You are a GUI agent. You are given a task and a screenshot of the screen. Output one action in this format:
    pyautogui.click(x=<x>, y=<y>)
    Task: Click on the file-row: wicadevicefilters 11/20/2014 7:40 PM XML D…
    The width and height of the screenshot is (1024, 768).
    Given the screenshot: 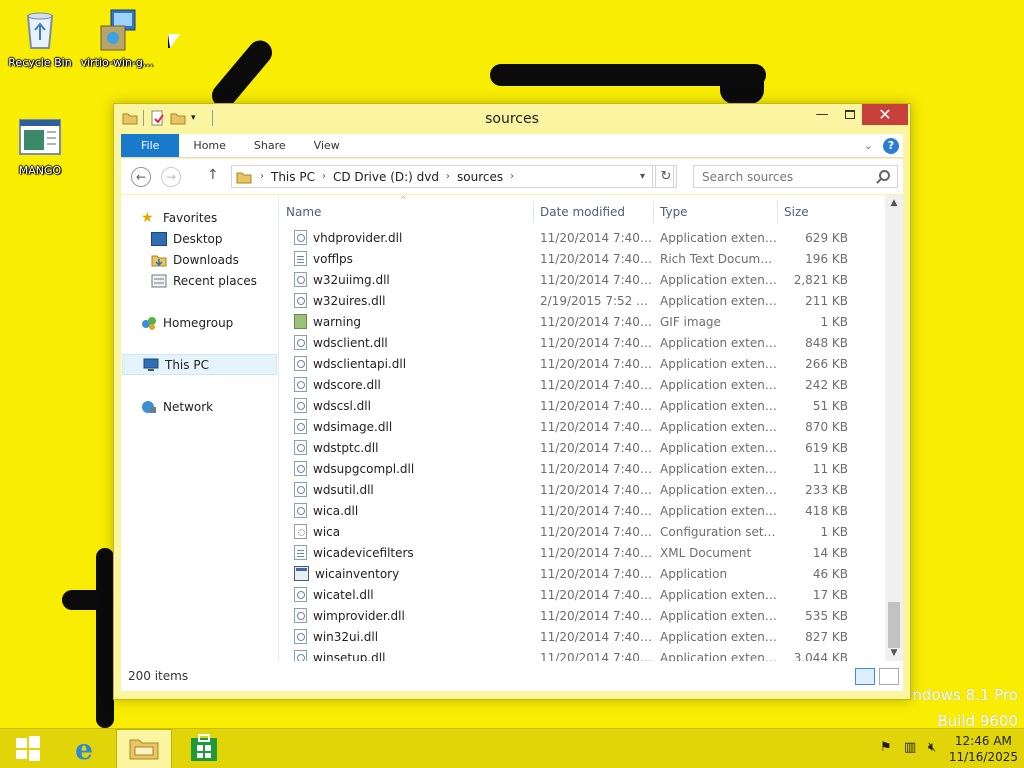 What is the action you would take?
    pyautogui.click(x=582, y=552)
    